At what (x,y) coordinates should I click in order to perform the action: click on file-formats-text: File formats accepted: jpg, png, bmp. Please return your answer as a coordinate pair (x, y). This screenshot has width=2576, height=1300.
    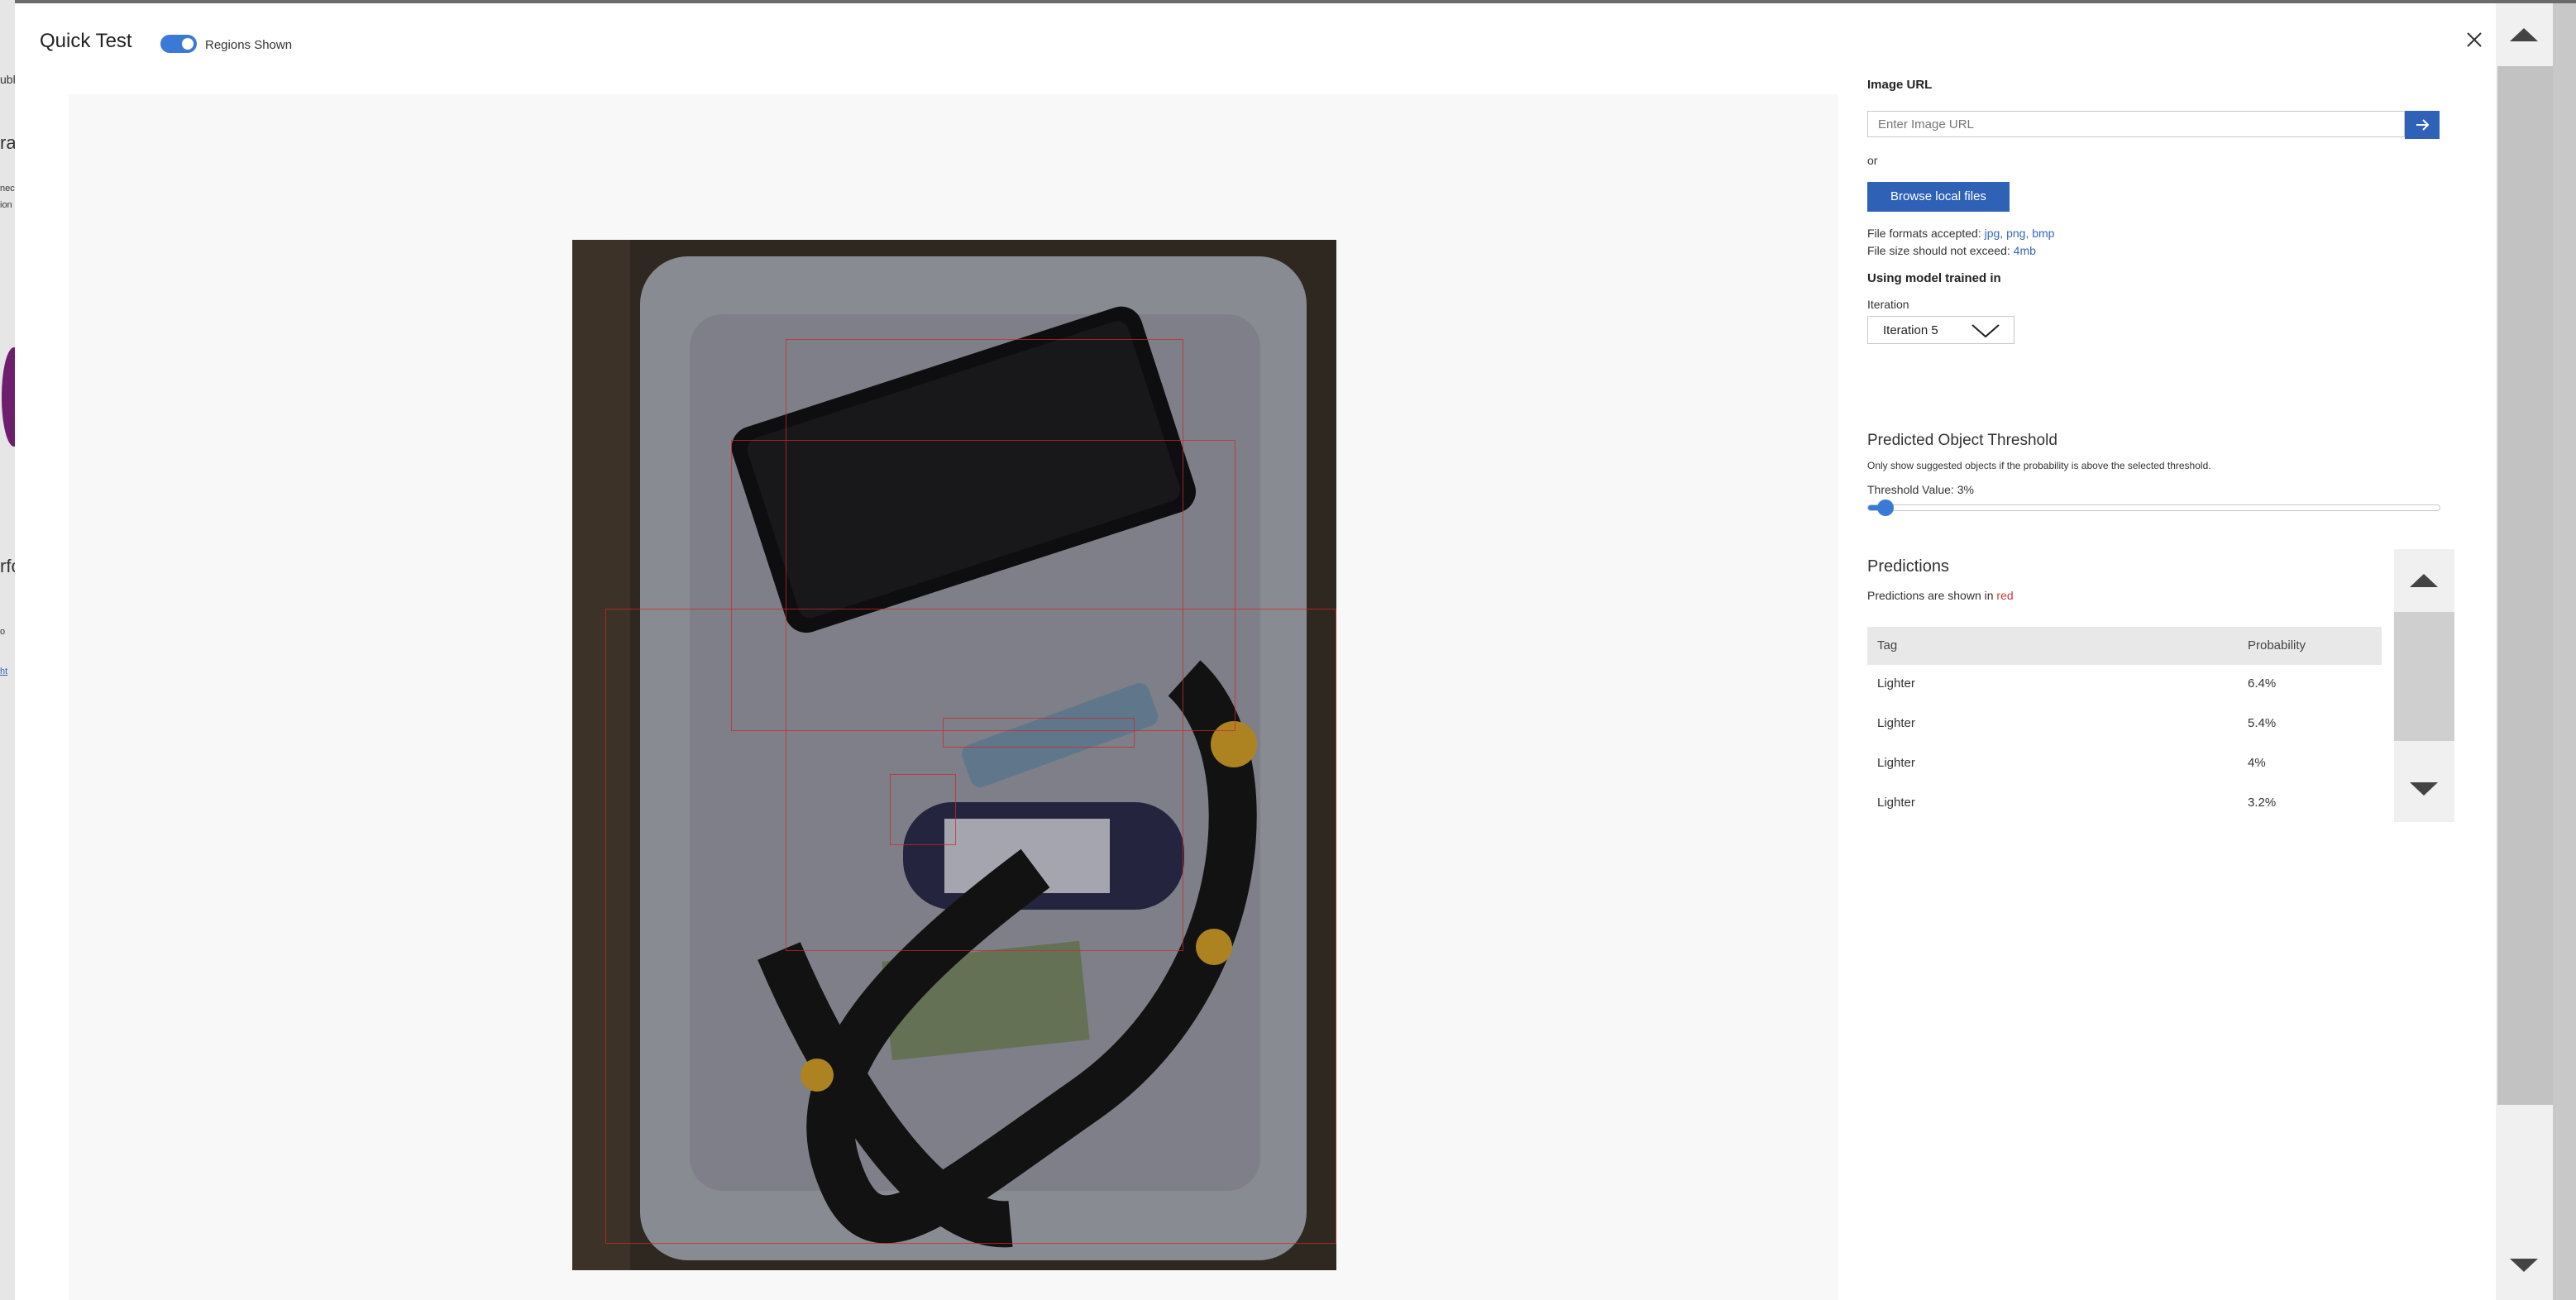
    Looking at the image, I should click on (1960, 234).